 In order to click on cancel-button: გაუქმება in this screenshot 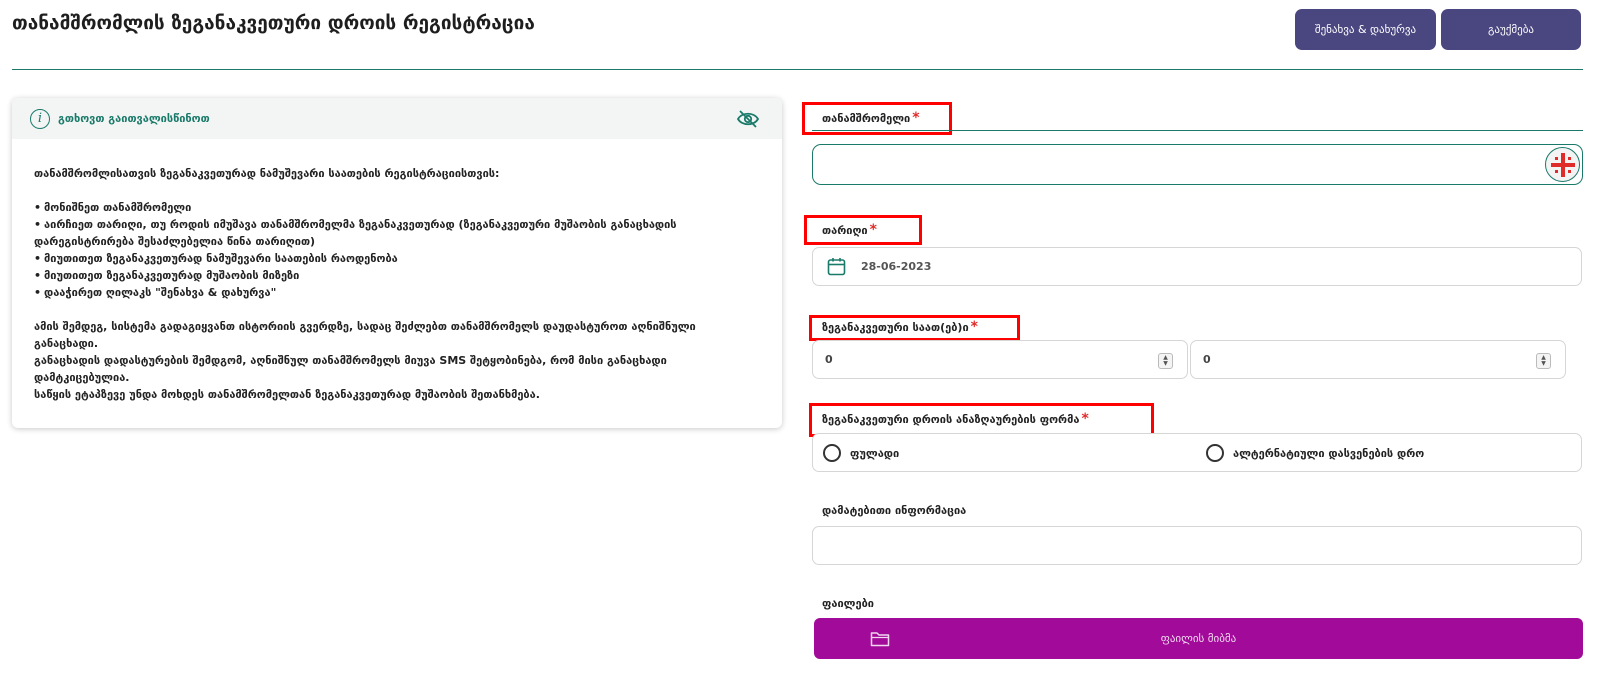, I will do `click(1511, 29)`.